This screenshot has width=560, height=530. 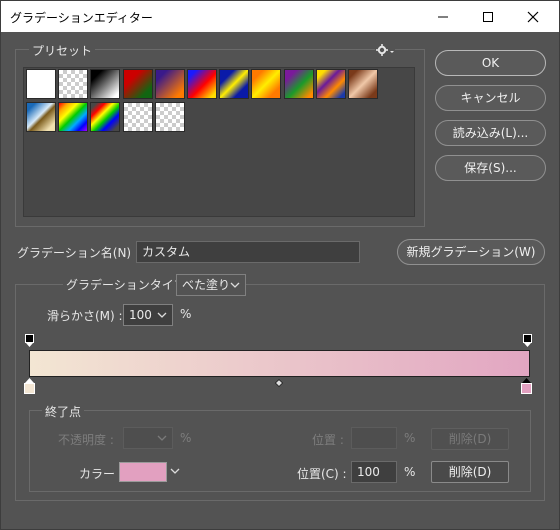 I want to click on color-location-label: 位置(C) :, so click(x=322, y=474).